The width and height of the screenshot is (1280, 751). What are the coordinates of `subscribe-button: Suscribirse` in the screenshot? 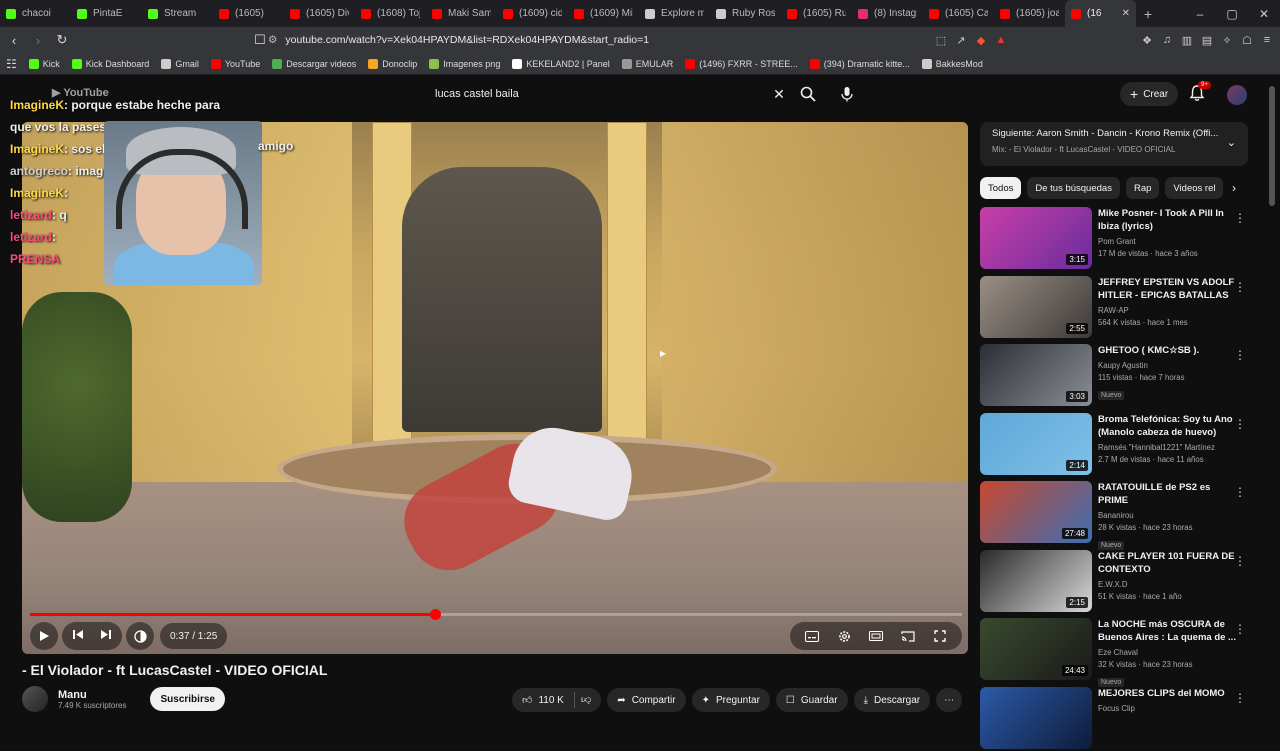 It's located at (187, 699).